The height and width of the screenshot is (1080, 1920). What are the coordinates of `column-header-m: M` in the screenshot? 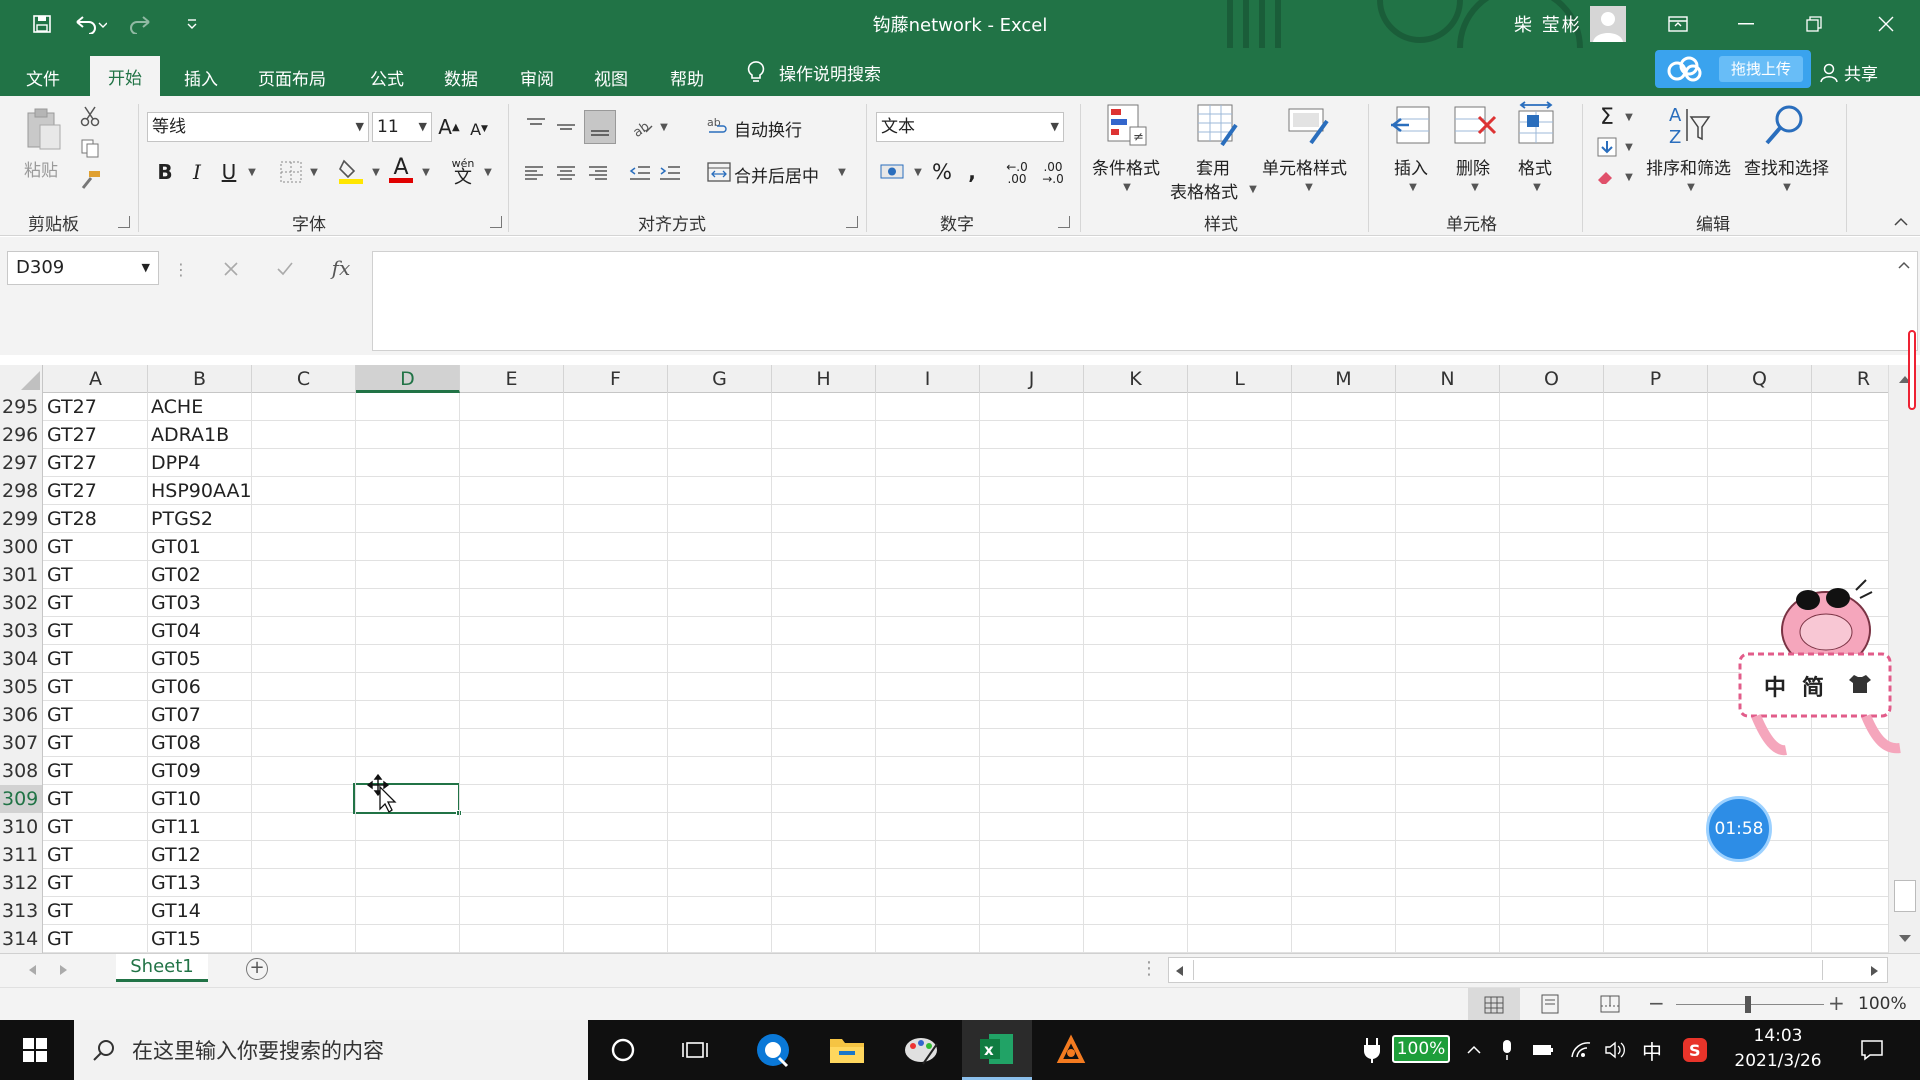 It's located at (1344, 379).